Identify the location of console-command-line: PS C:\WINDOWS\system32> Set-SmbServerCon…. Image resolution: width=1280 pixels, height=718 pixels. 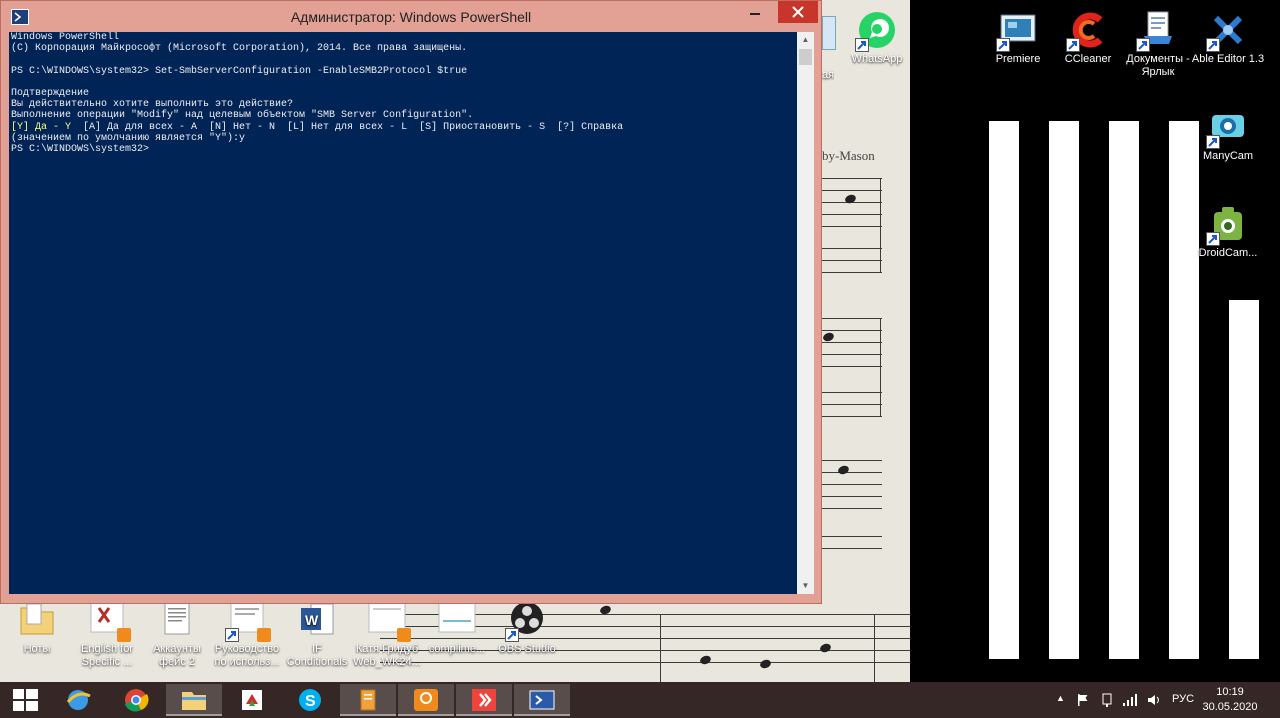
(239, 71).